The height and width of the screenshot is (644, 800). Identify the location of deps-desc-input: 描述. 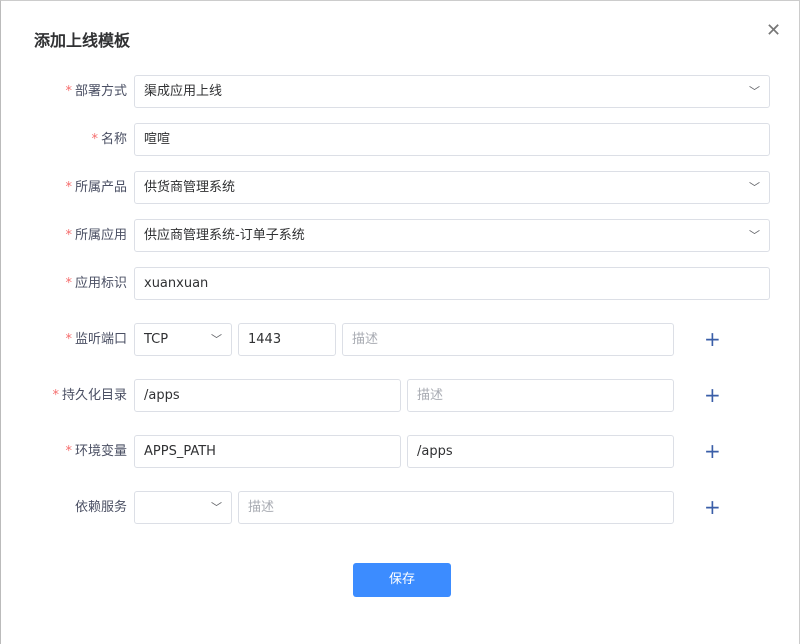
(456, 507).